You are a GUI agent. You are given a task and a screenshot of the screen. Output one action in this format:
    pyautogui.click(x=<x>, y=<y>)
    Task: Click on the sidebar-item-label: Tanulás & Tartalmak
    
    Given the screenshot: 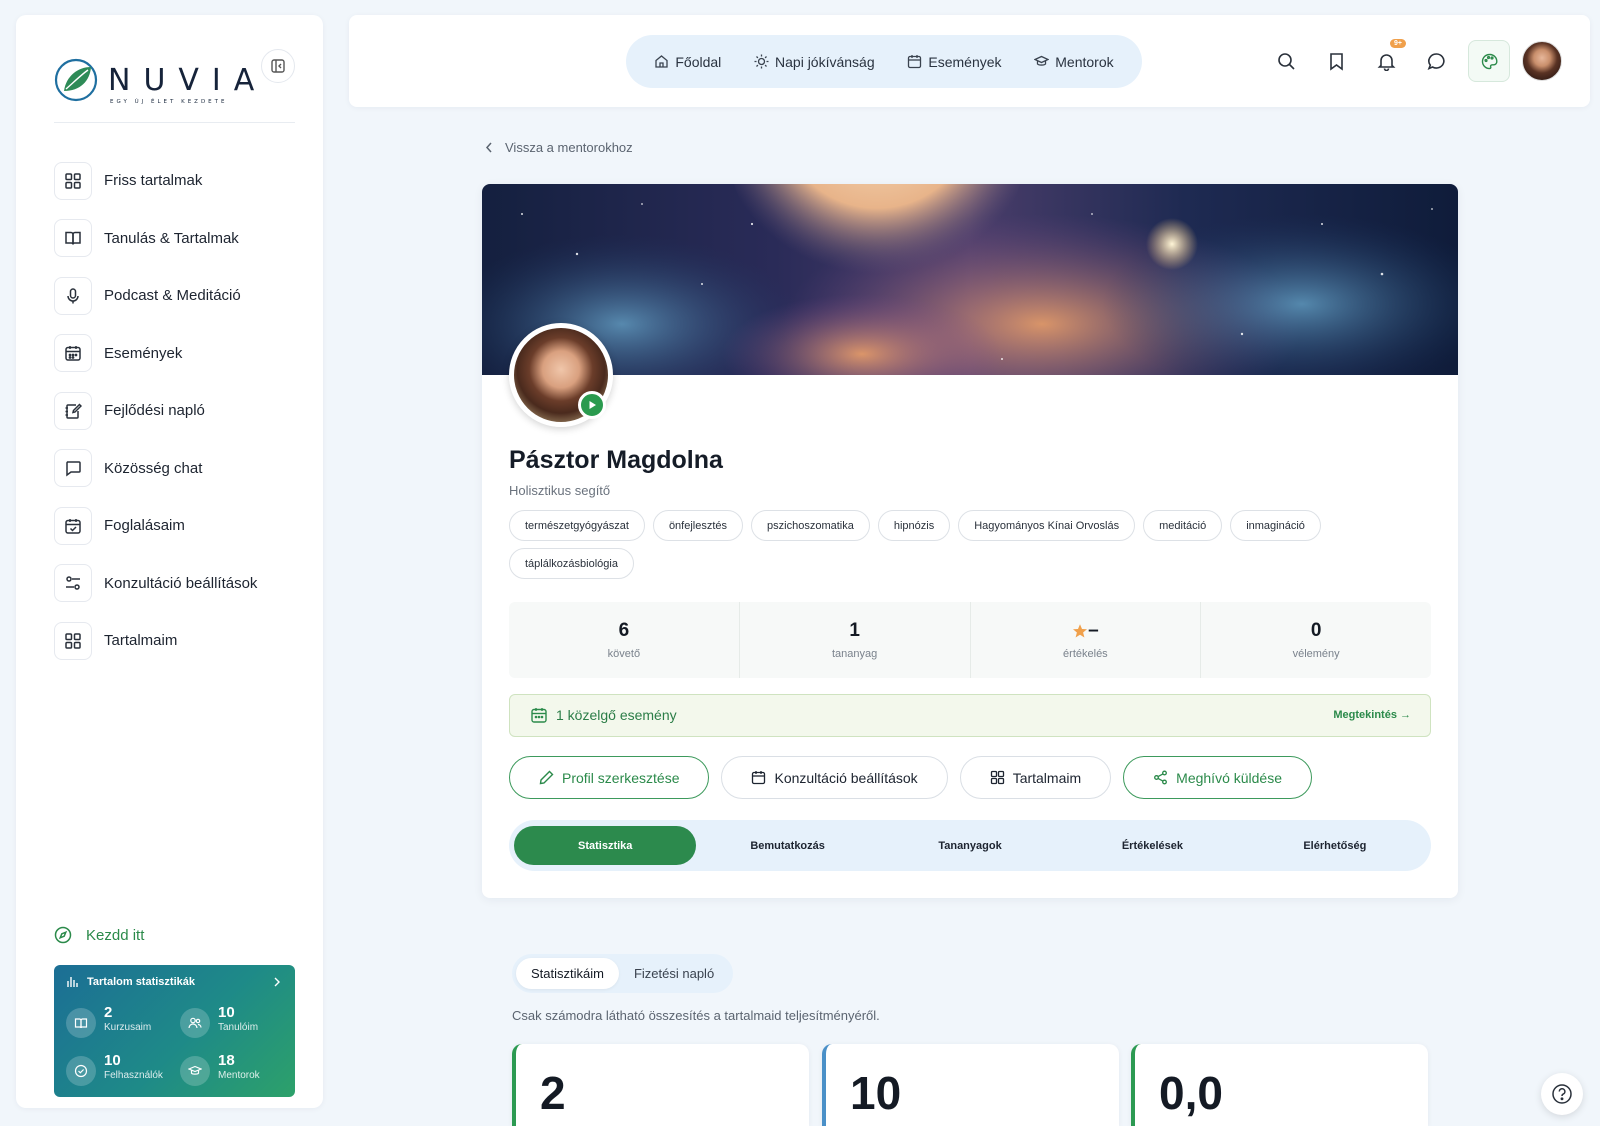 What is the action you would take?
    pyautogui.click(x=171, y=238)
    